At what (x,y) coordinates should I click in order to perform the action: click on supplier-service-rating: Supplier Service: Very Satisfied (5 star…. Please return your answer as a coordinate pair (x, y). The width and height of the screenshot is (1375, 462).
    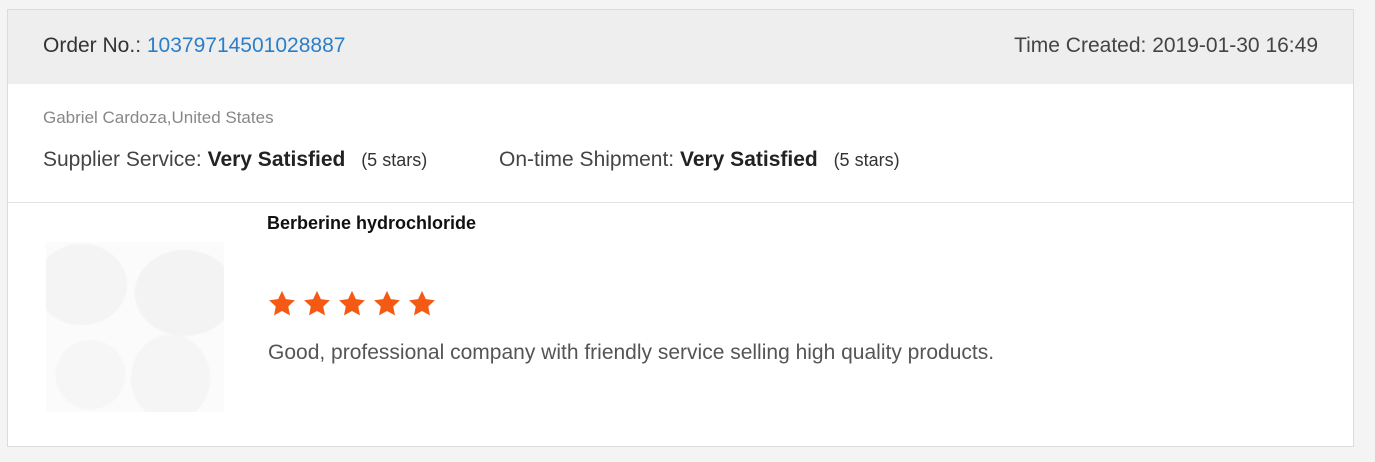
    Looking at the image, I should click on (235, 160).